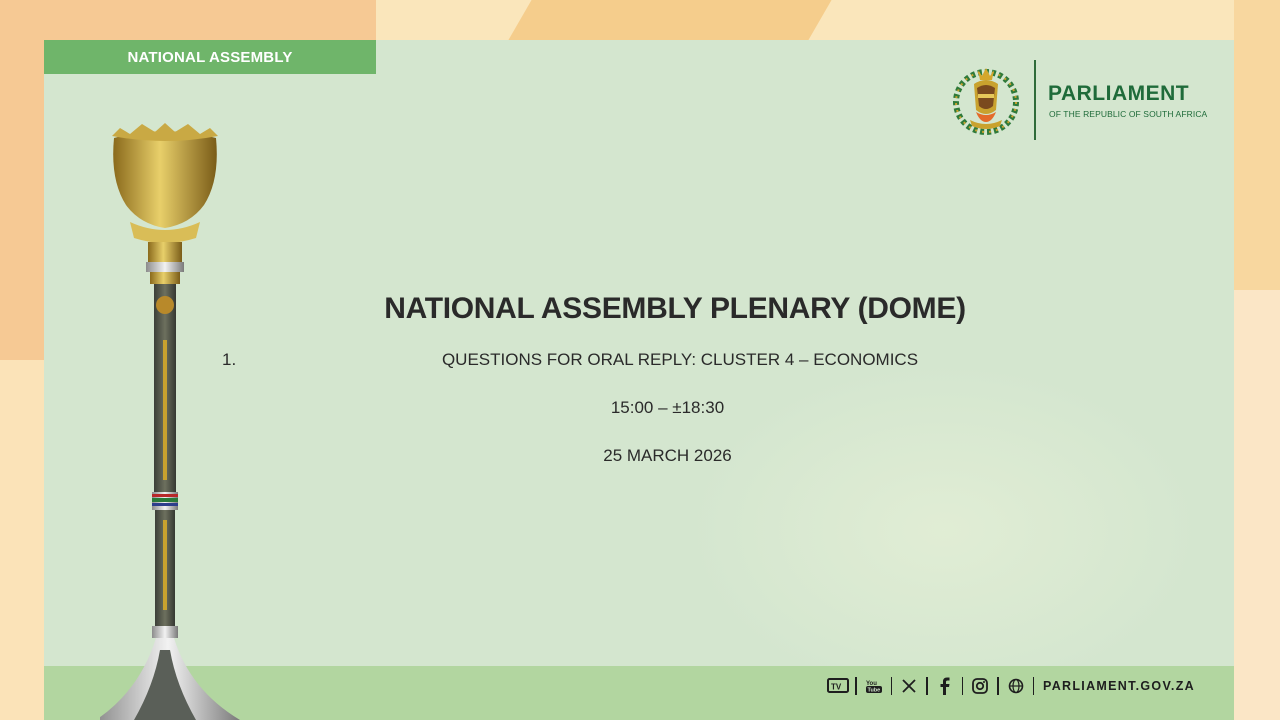  I want to click on website-link: PARLIAMENT.GOV.ZA, so click(1119, 686).